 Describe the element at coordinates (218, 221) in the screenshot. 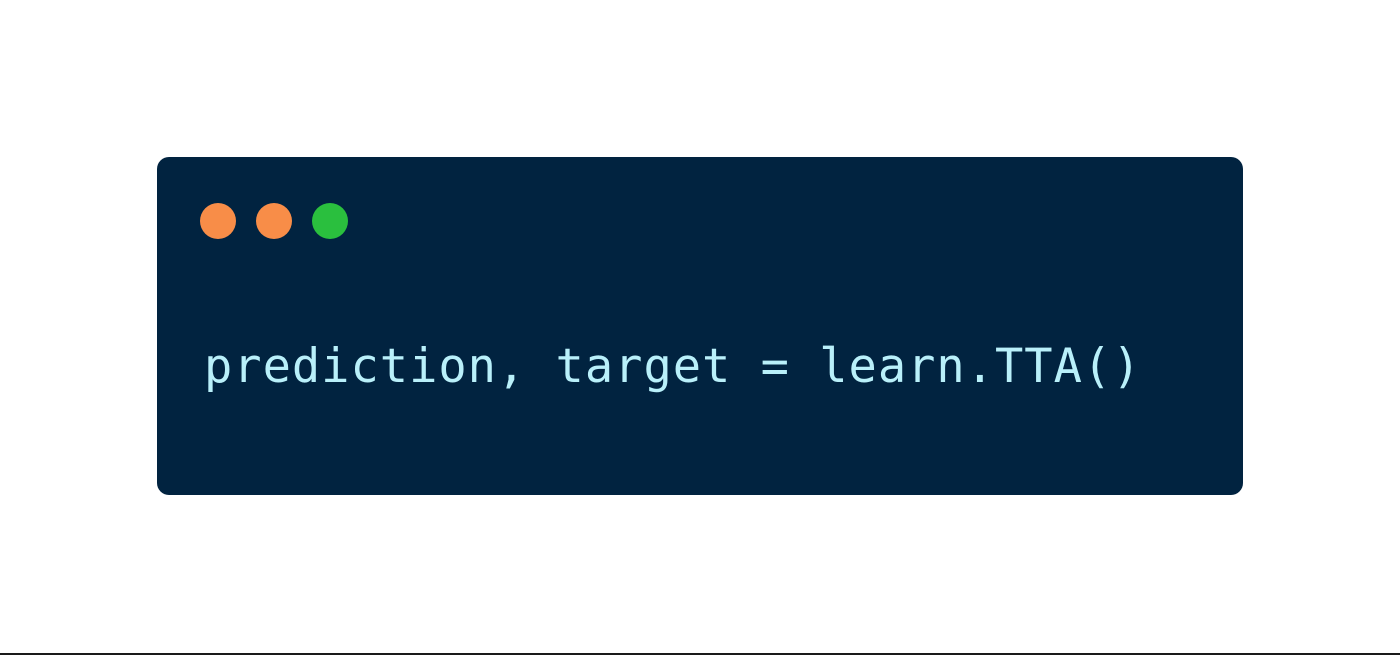

I see `close-dot-icon` at that location.